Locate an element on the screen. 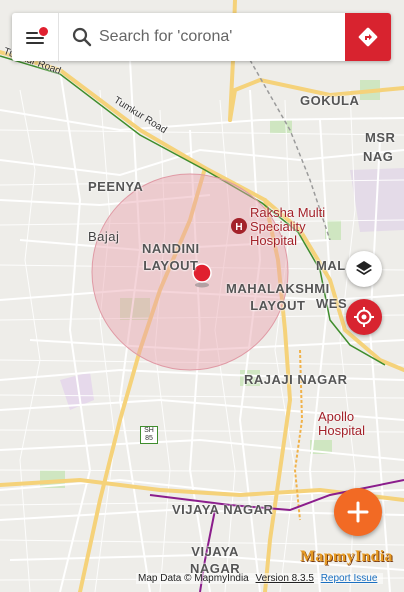 The image size is (404, 592). poi-label-line: Speciality is located at coordinates (278, 226).